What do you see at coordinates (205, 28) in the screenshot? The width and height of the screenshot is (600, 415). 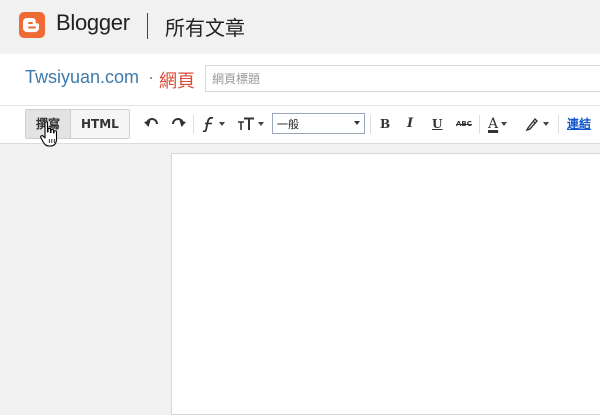 I see `page-title: 所有文章` at bounding box center [205, 28].